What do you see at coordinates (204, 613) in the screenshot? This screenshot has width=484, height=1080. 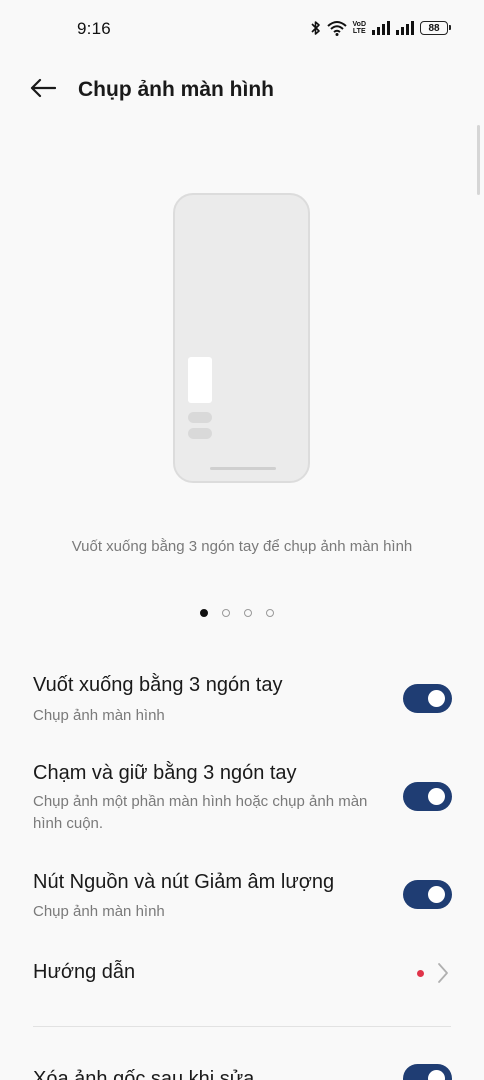 I see `page-dot-active` at bounding box center [204, 613].